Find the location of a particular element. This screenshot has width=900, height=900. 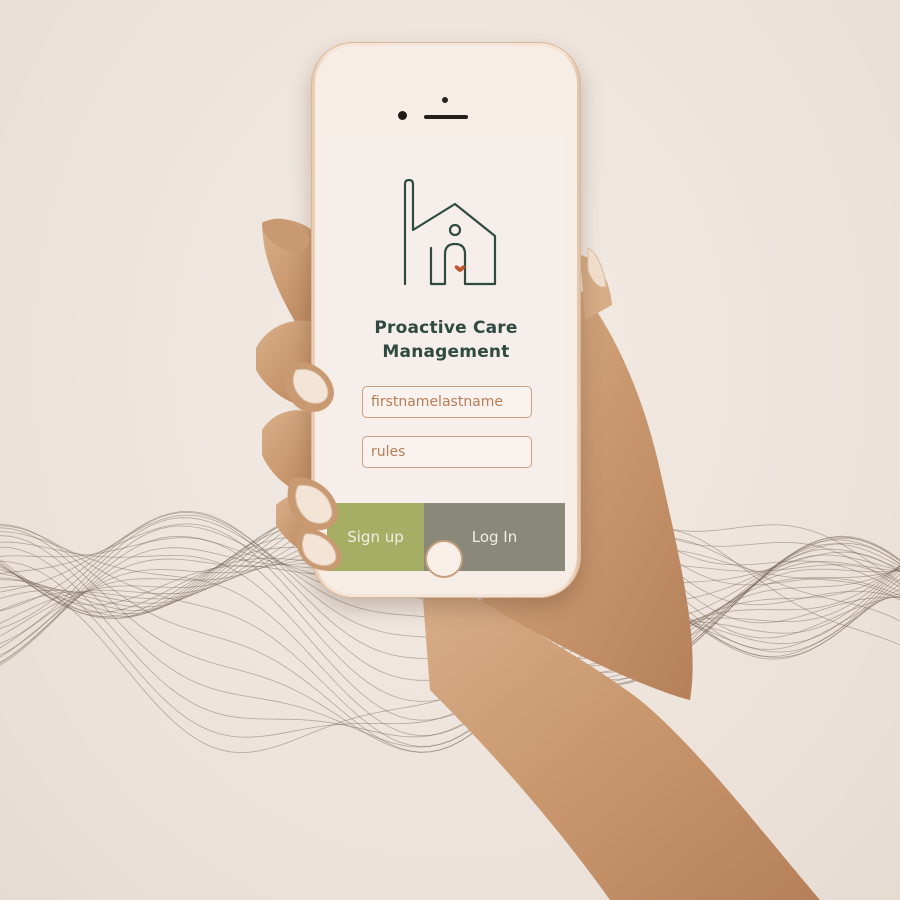

app-title-line-1: Proactive Care is located at coordinates (446, 328).